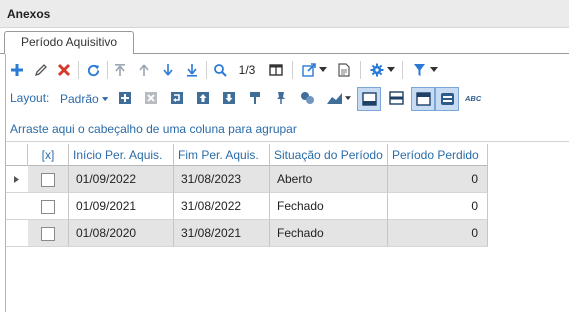 Image resolution: width=569 pixels, height=312 pixels. I want to click on edit-button, so click(41, 70).